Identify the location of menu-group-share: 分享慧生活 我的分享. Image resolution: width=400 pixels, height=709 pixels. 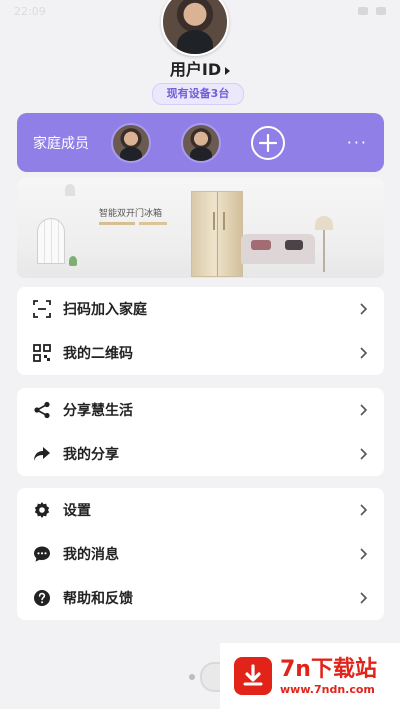
(200, 432).